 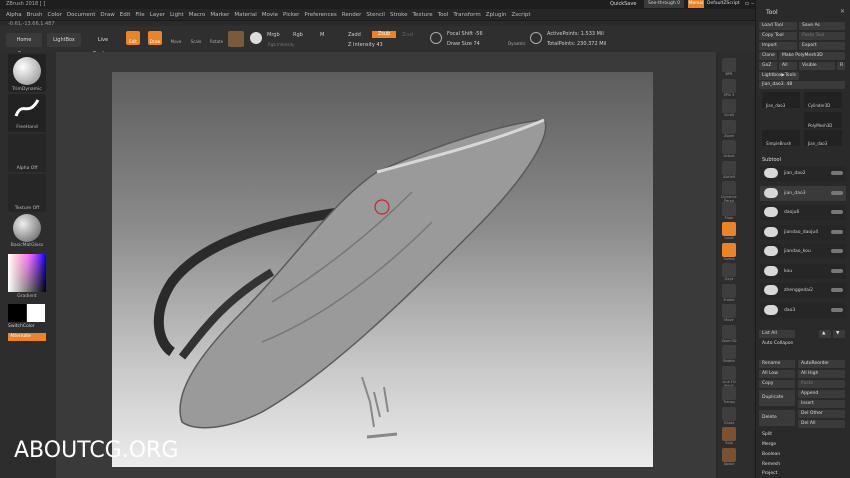 I want to click on zsub-button: Zsub, so click(x=384, y=34).